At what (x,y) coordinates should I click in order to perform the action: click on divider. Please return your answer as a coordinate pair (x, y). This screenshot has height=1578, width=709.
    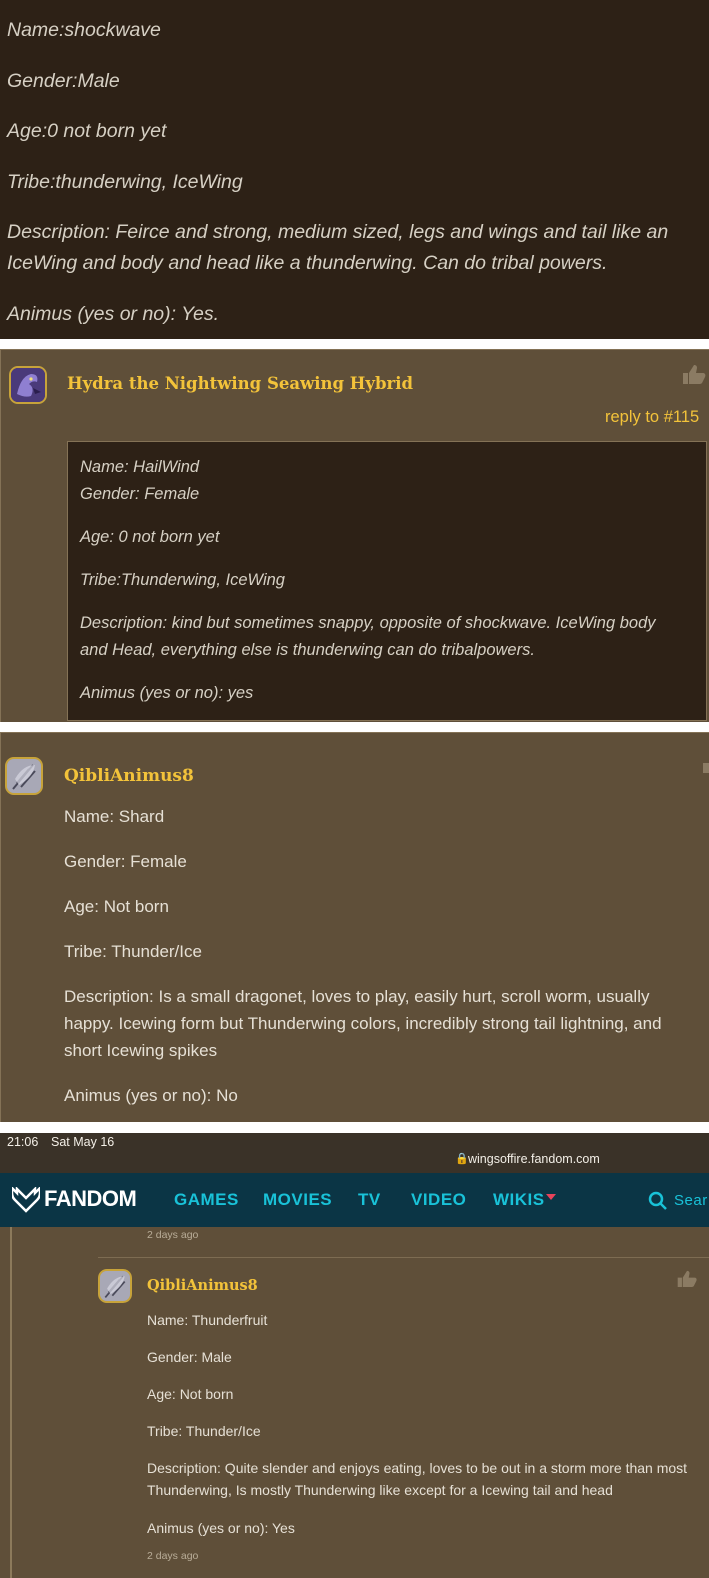
    Looking at the image, I should click on (403, 1257).